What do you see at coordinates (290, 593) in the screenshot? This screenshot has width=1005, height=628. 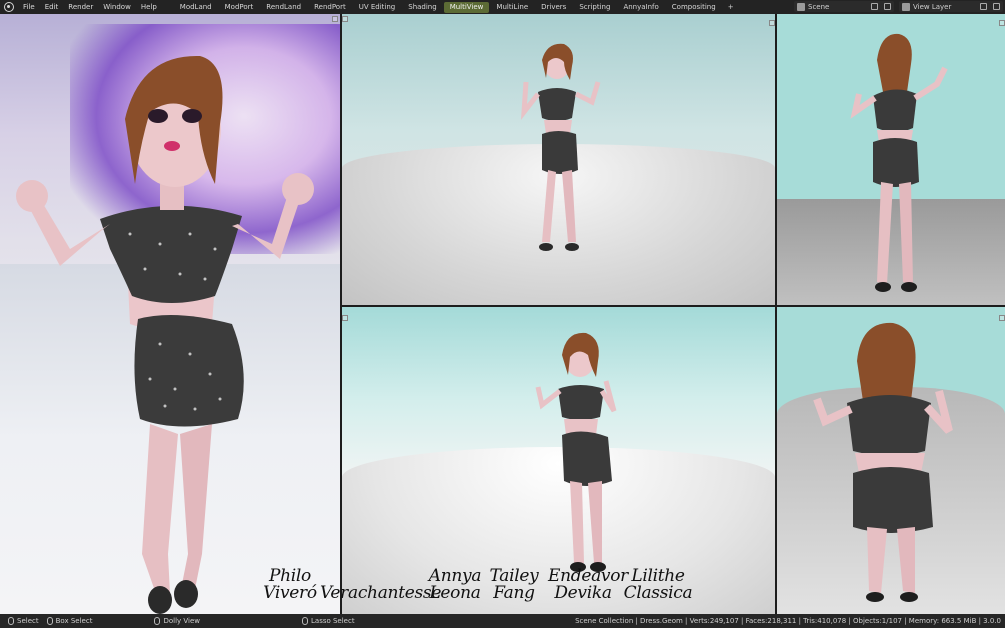 I see `credit-line2: Viveró` at bounding box center [290, 593].